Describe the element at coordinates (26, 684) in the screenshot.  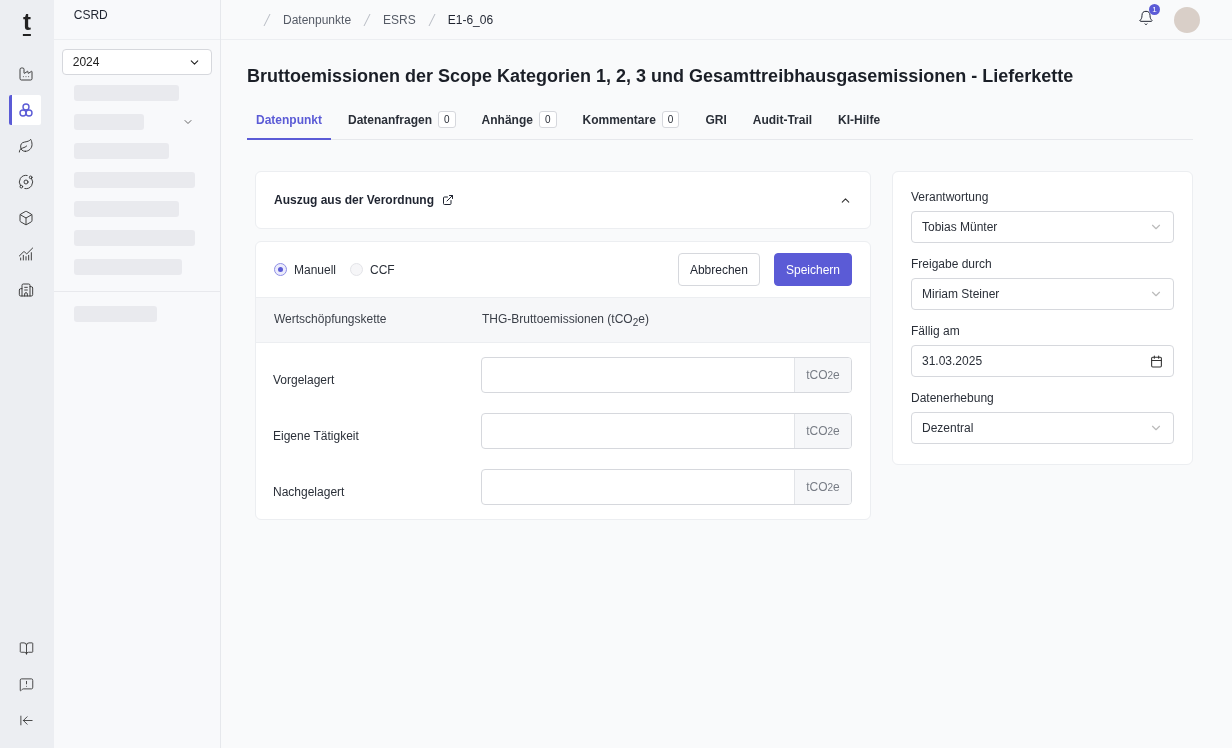
I see `message-alert-icon` at that location.